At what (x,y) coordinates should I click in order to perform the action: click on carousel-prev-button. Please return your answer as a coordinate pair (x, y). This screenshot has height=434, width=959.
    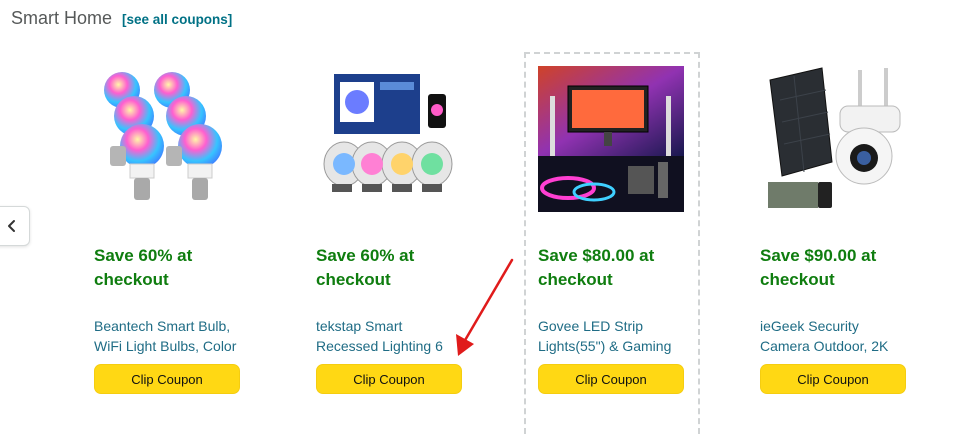
    Looking at the image, I should click on (15, 226).